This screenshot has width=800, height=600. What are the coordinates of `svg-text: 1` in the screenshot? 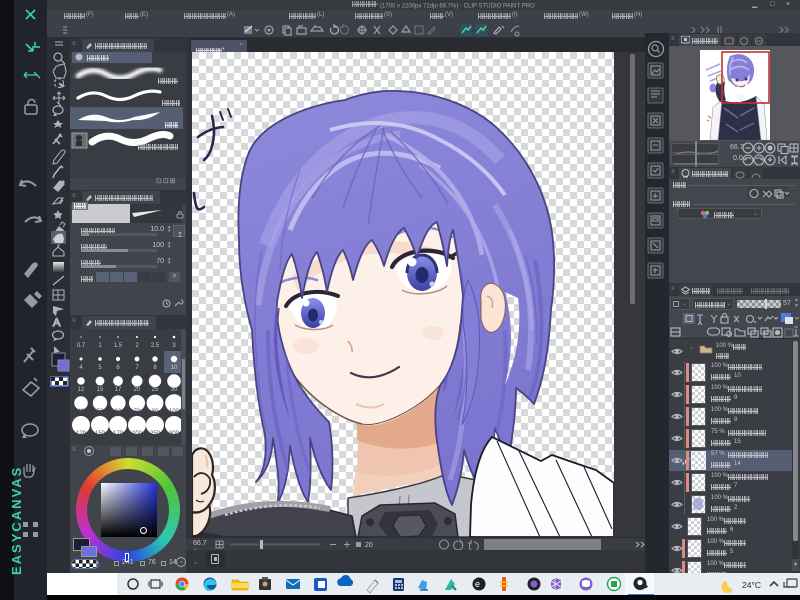 It's located at (100, 346).